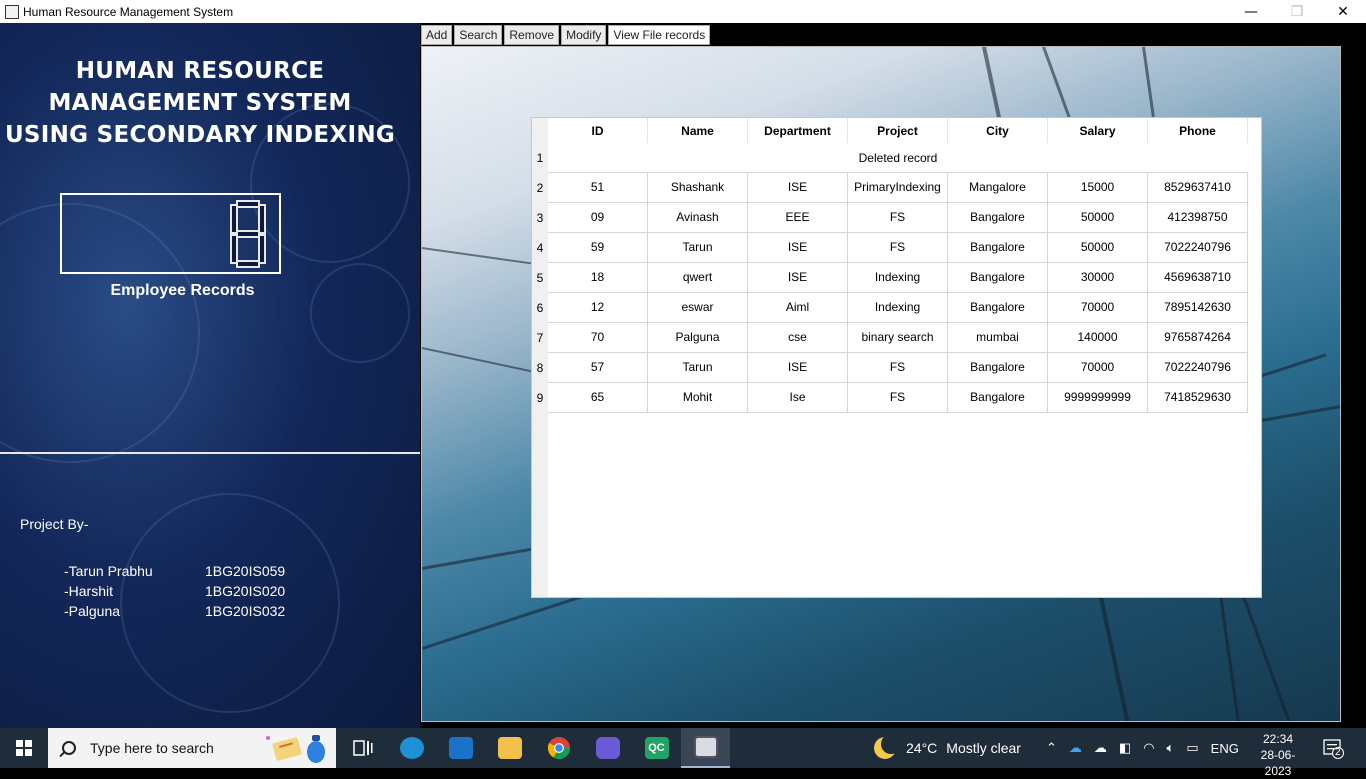 The image size is (1366, 779). I want to click on close-button: ✕, so click(1343, 11).